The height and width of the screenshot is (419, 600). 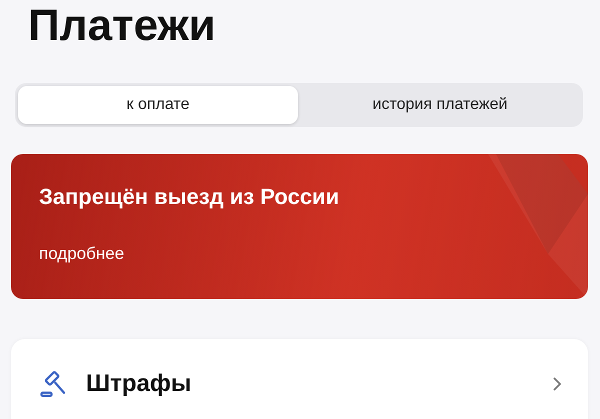 I want to click on chevron-right-icon, so click(x=557, y=384).